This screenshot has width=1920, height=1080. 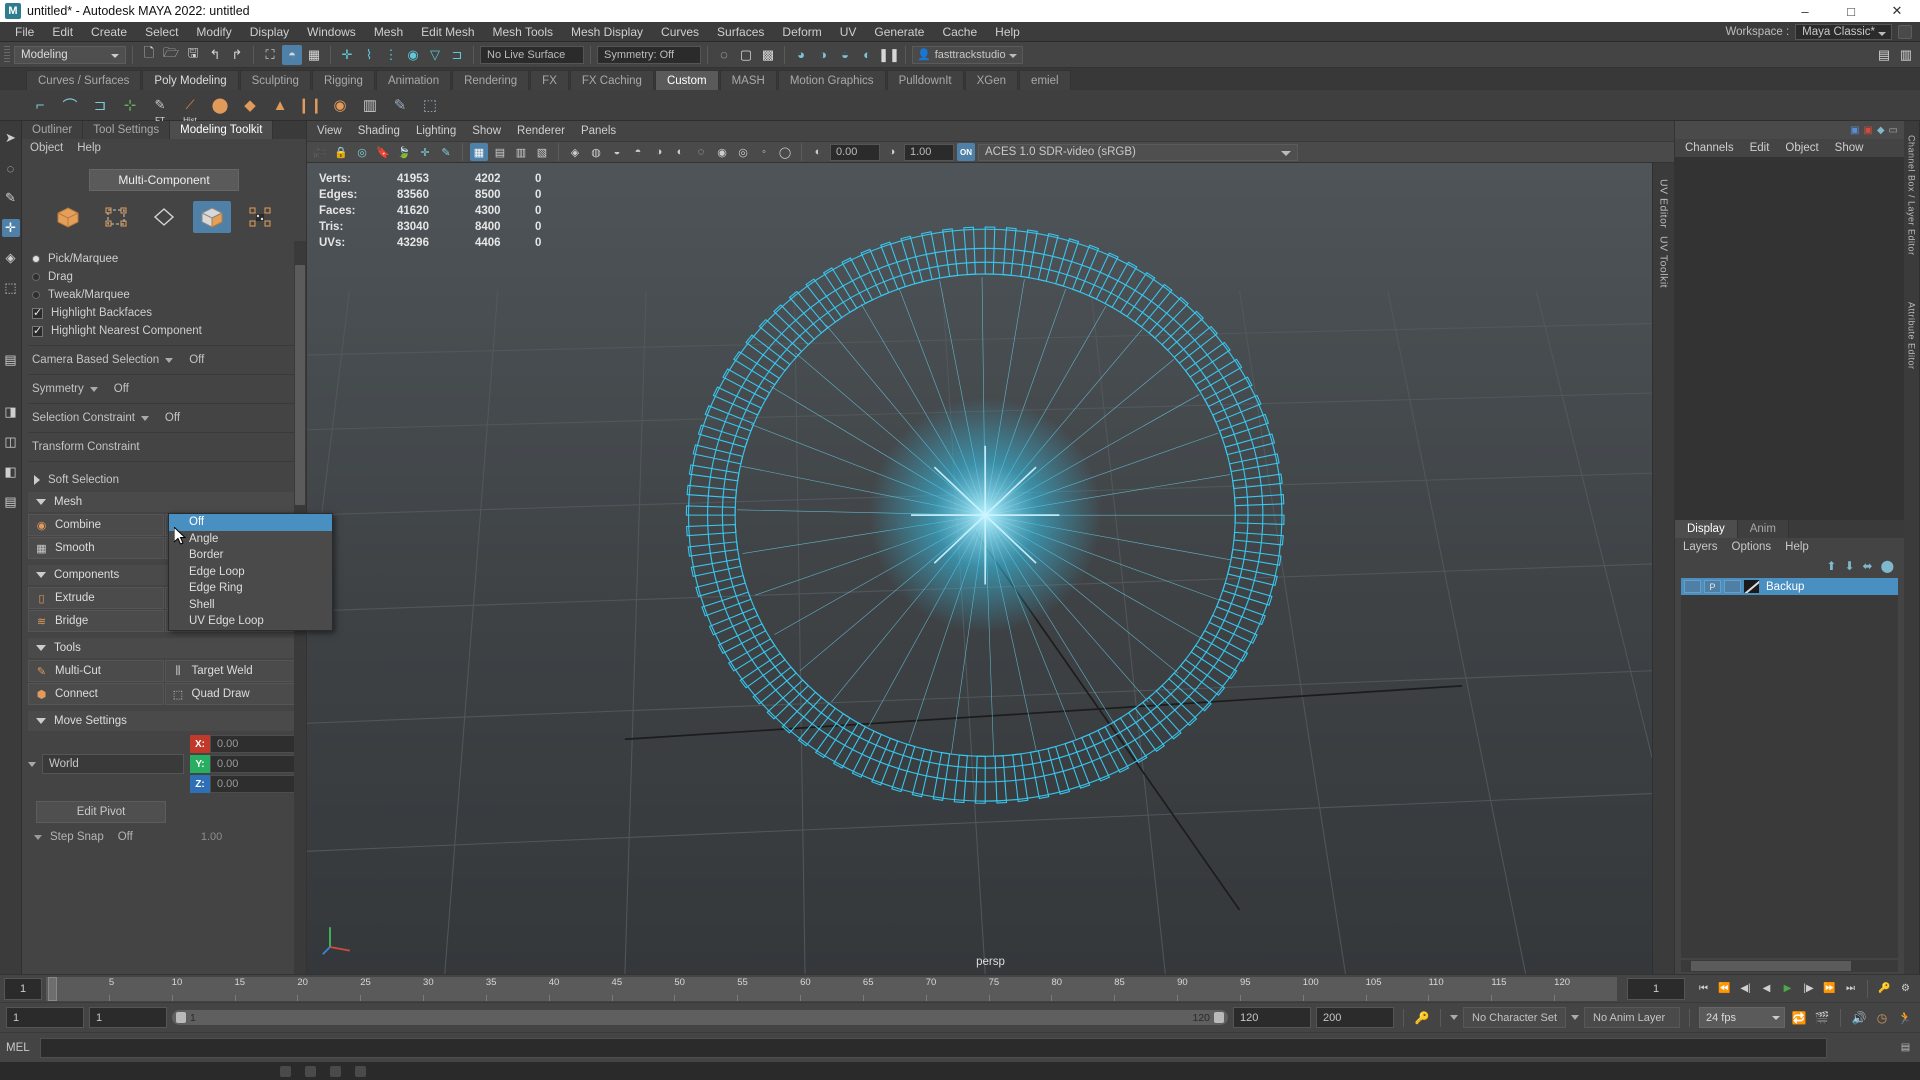 I want to click on shelf-axis-icon: ⊹, so click(x=130, y=105).